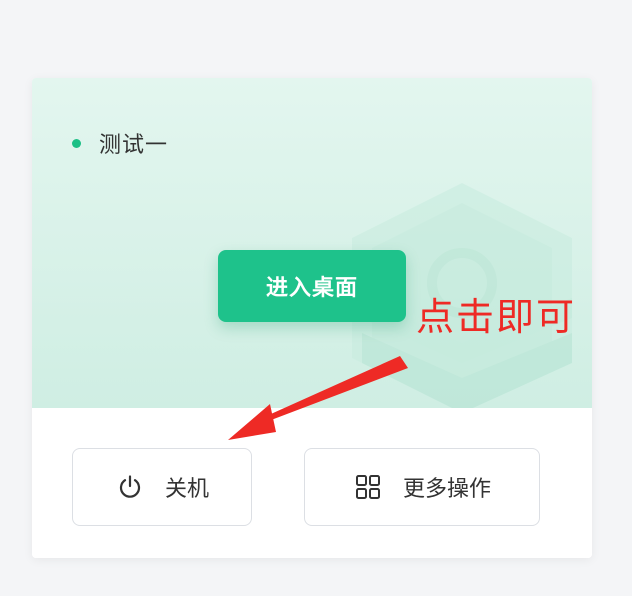  Describe the element at coordinates (446, 489) in the screenshot. I see `more-actions-label: 更多操作` at that location.